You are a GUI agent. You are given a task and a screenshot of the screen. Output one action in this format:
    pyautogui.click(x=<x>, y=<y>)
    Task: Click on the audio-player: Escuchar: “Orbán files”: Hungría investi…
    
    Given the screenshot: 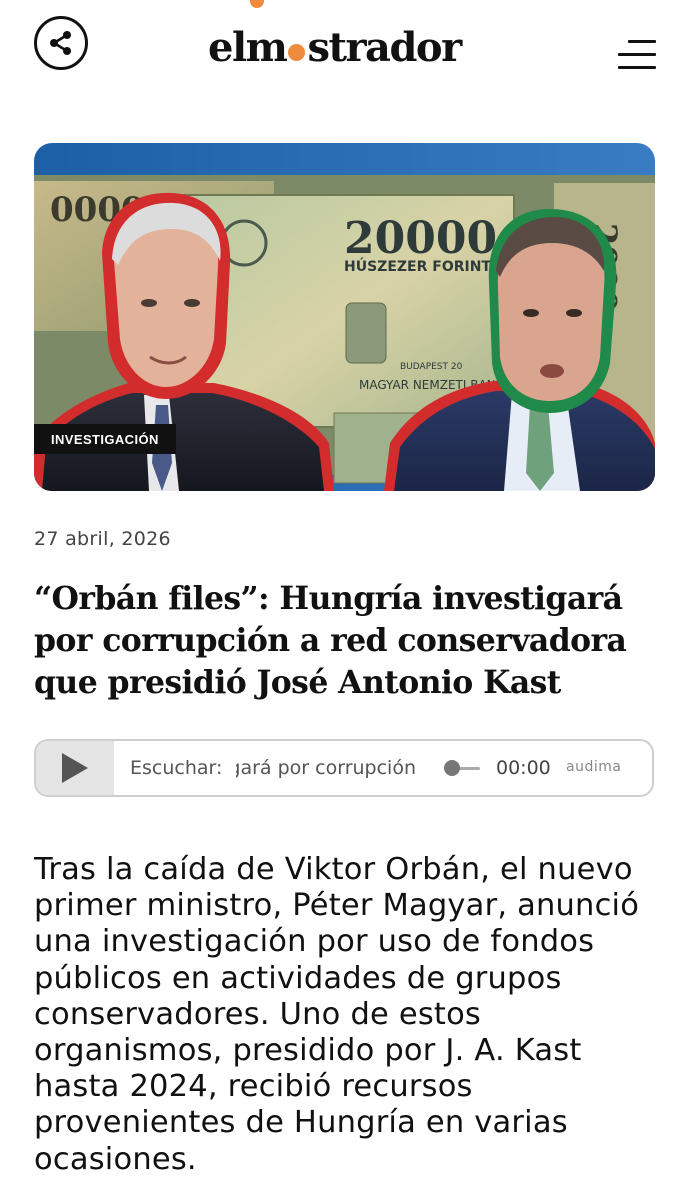 What is the action you would take?
    pyautogui.click(x=344, y=768)
    